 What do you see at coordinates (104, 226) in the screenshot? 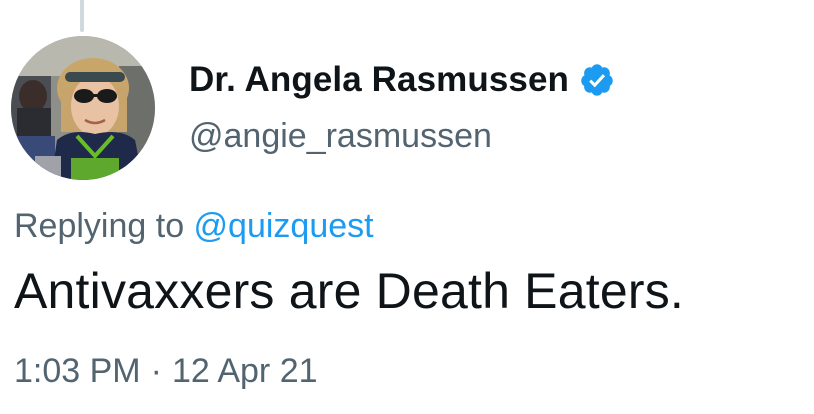
I see `replying-to-label: Replying to` at bounding box center [104, 226].